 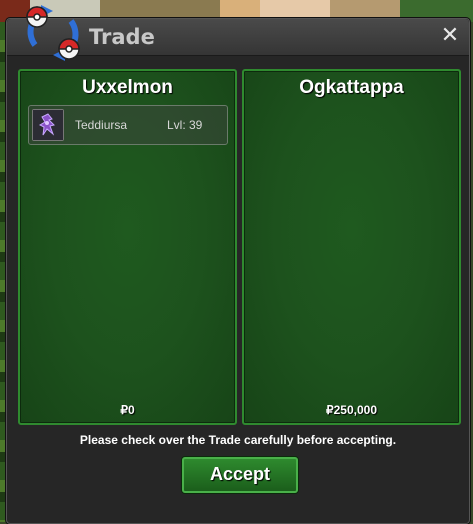 I want to click on close-icon: ✕, so click(x=450, y=36).